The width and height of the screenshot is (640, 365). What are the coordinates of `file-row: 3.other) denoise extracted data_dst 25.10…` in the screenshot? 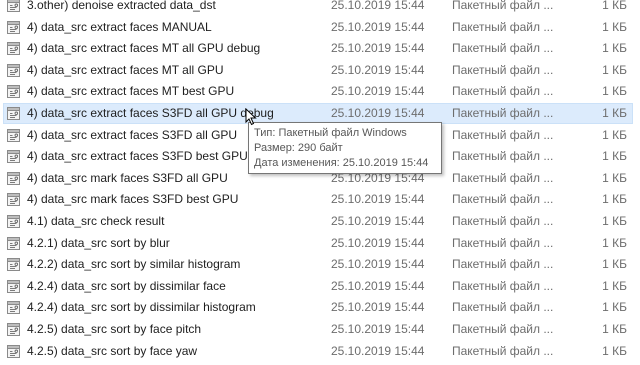 It's located at (320, 8).